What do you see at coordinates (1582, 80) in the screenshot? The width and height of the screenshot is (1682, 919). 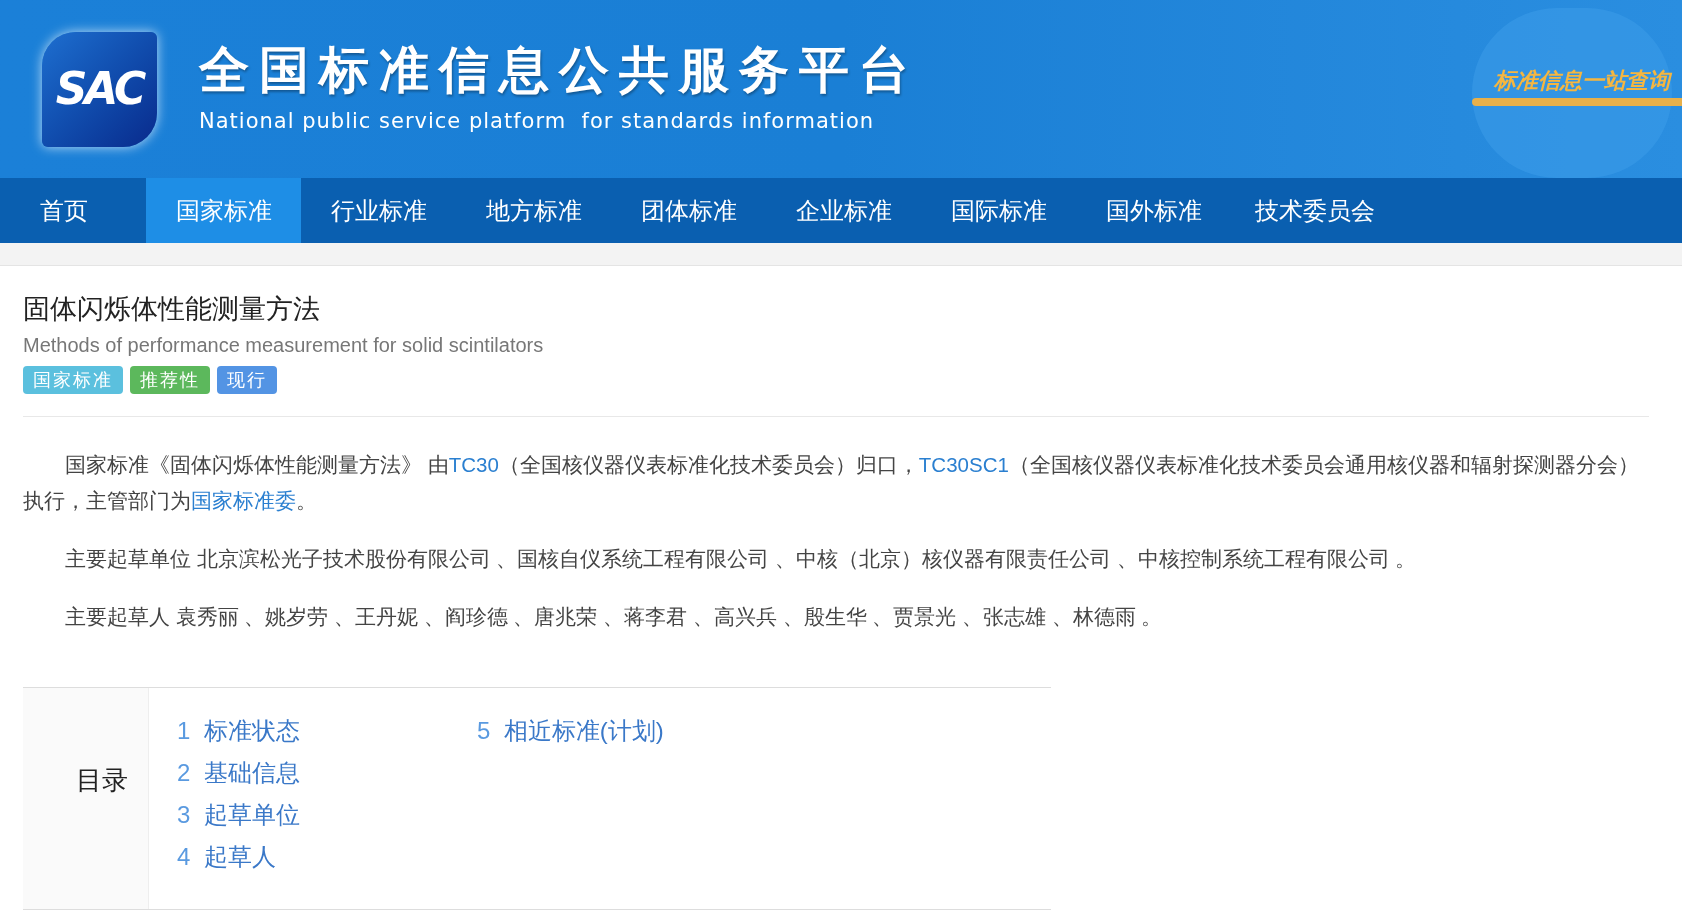 I see `slogan: 标准信息一站查询` at bounding box center [1582, 80].